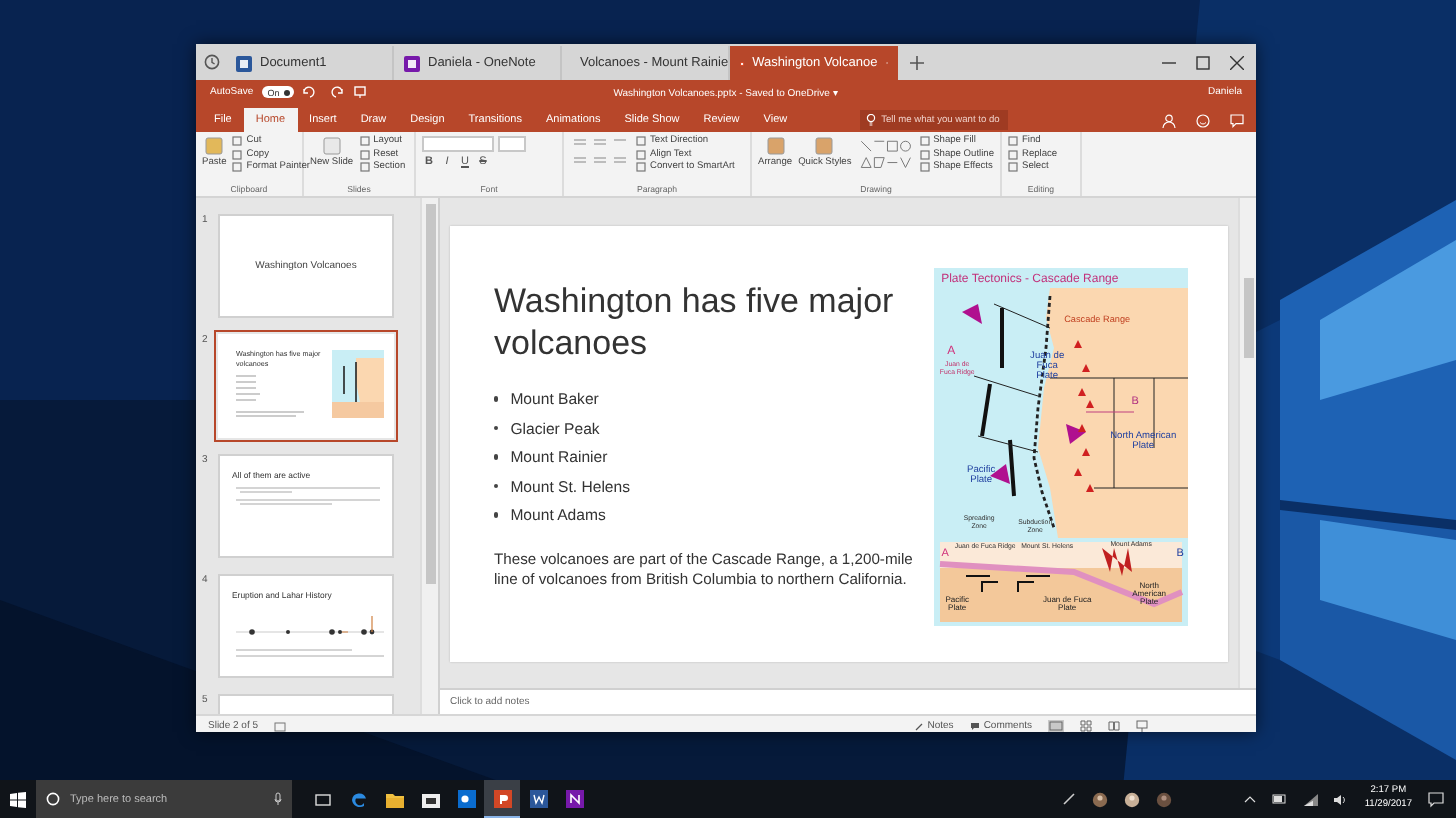  I want to click on reading-view-icon, so click(1114, 726).